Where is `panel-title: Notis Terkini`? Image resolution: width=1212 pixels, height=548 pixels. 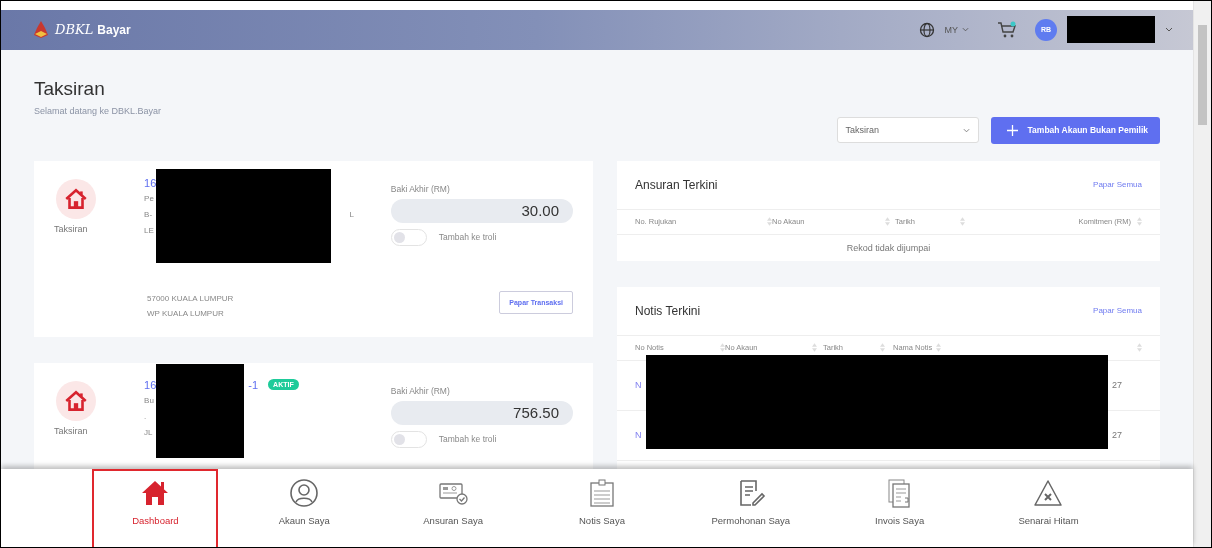
panel-title: Notis Terkini is located at coordinates (668, 310).